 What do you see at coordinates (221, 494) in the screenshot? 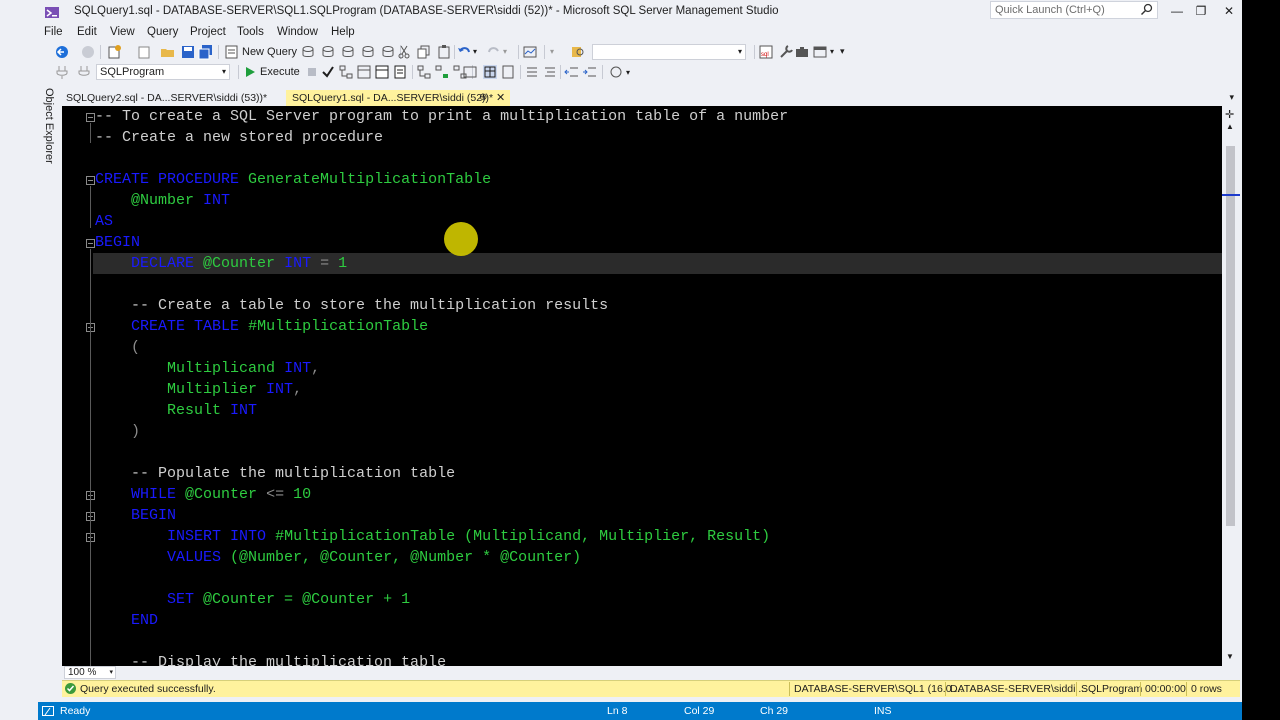
I see `code-line-19: WHILE @Counter <= 10` at bounding box center [221, 494].